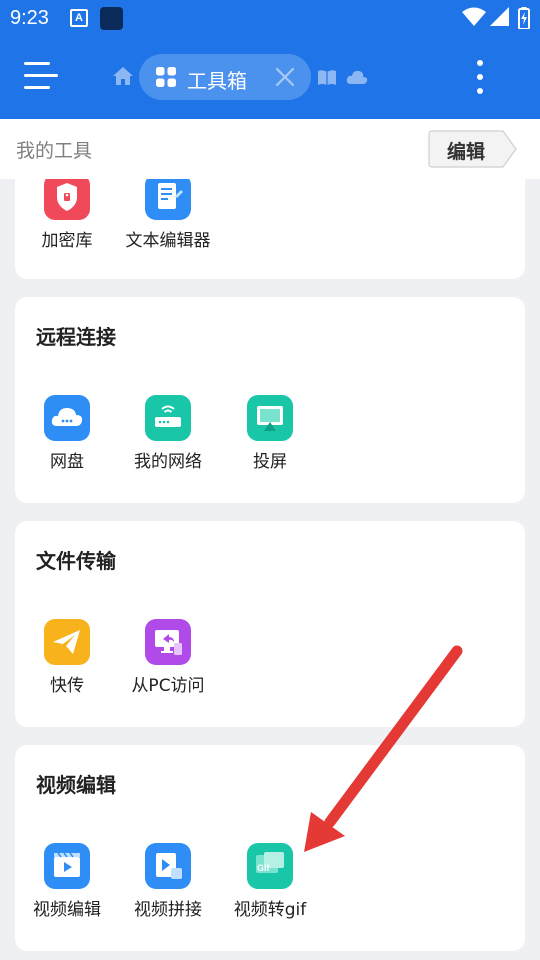 This screenshot has height=960, width=540. I want to click on shield-lock-icon, so click(67, 199).